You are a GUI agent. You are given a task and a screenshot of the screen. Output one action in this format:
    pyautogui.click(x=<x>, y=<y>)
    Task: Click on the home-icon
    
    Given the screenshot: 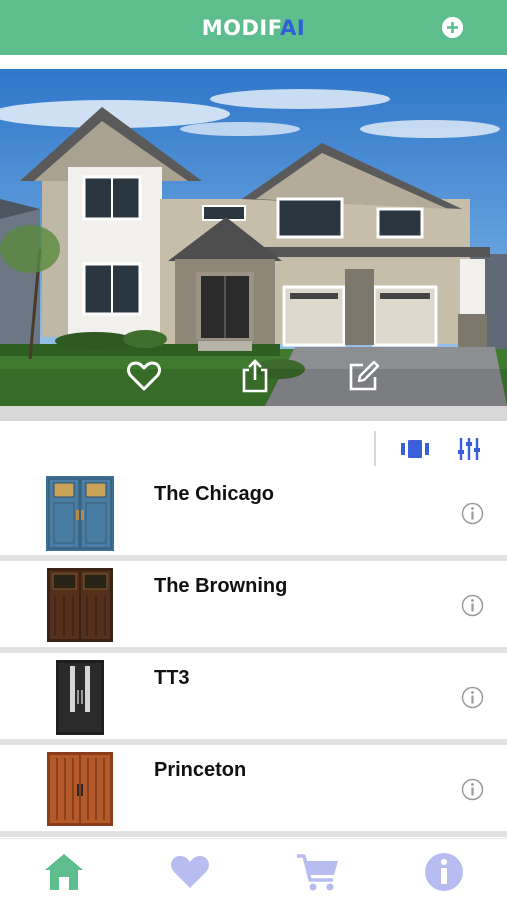 What is the action you would take?
    pyautogui.click(x=64, y=872)
    